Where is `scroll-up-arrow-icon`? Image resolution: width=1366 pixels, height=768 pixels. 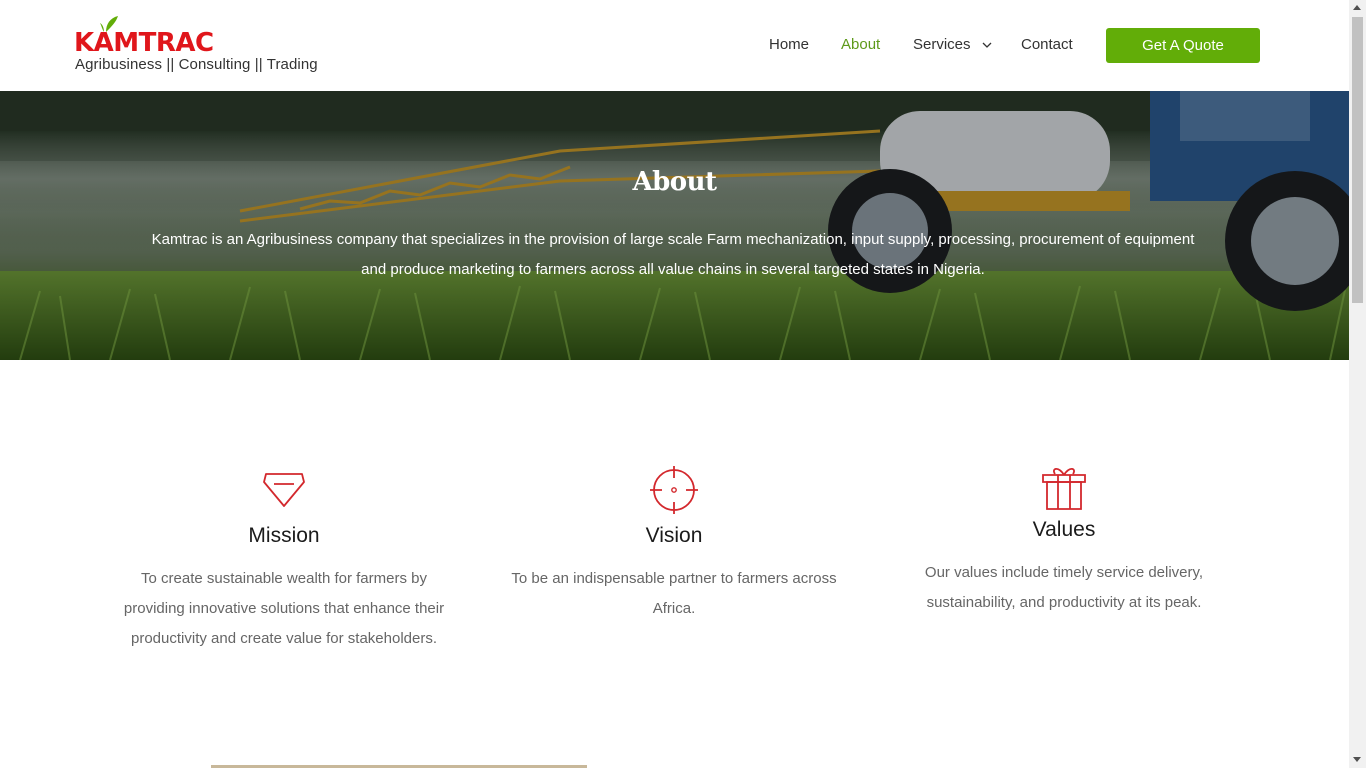
scroll-up-arrow-icon is located at coordinates (1357, 7).